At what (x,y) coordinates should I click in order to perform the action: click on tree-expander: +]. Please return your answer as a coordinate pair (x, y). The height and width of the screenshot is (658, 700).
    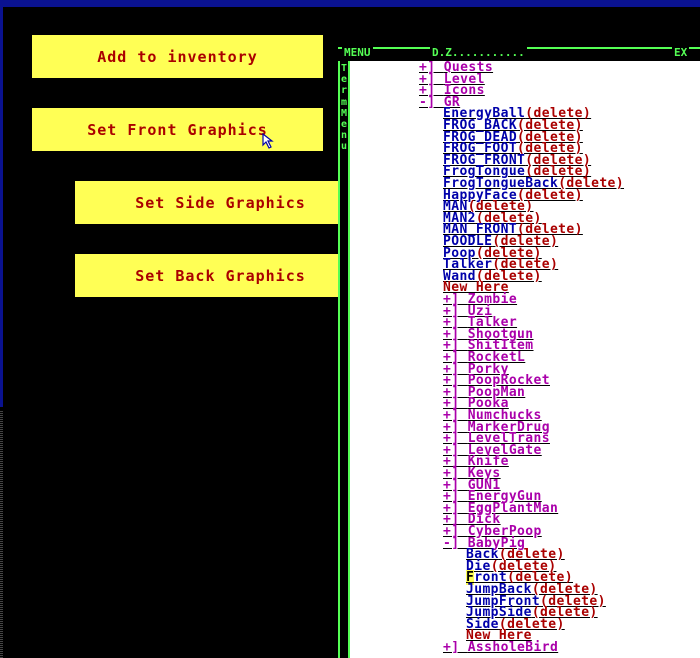
    Looking at the image, I should click on (455, 647).